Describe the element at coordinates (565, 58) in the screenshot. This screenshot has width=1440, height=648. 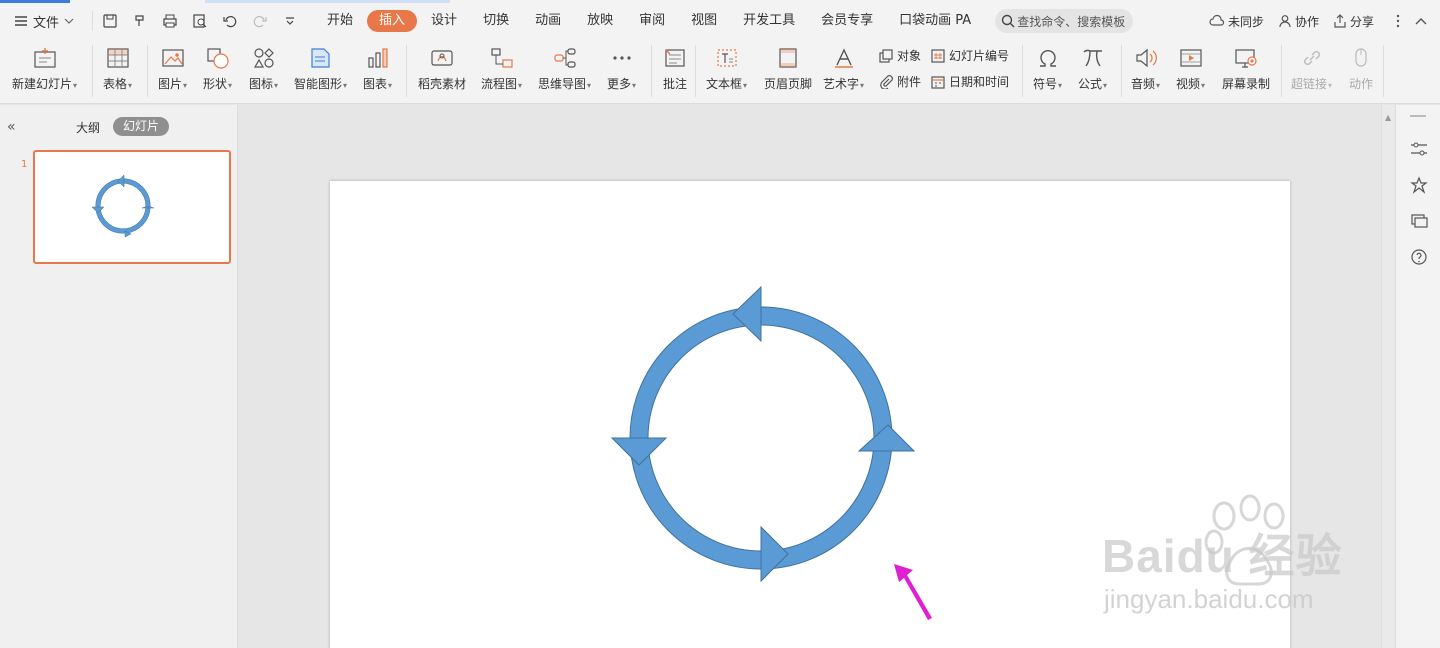
I see `mindmap-icon` at that location.